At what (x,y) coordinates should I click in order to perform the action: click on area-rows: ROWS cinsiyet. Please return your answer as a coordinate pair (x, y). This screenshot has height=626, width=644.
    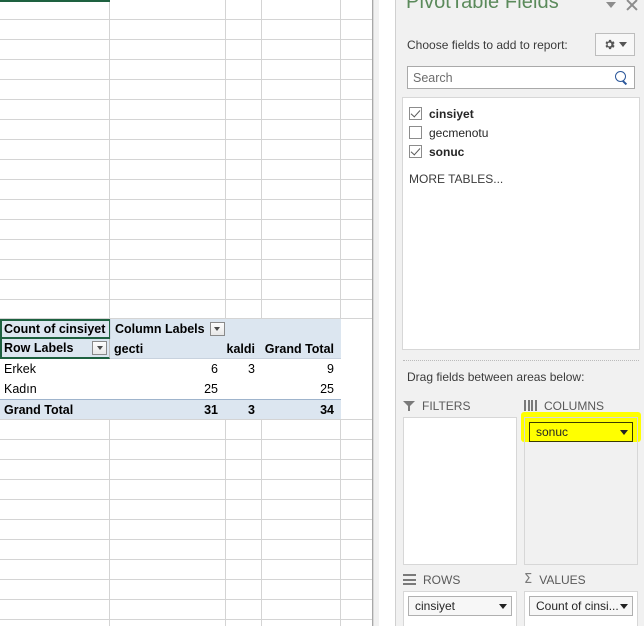
    Looking at the image, I should click on (460, 598).